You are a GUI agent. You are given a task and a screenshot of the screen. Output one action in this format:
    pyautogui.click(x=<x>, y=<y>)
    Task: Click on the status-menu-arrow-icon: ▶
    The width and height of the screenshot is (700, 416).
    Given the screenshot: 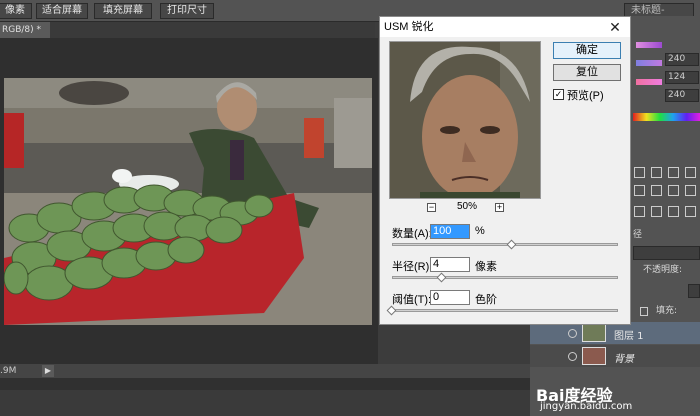 What is the action you would take?
    pyautogui.click(x=48, y=371)
    